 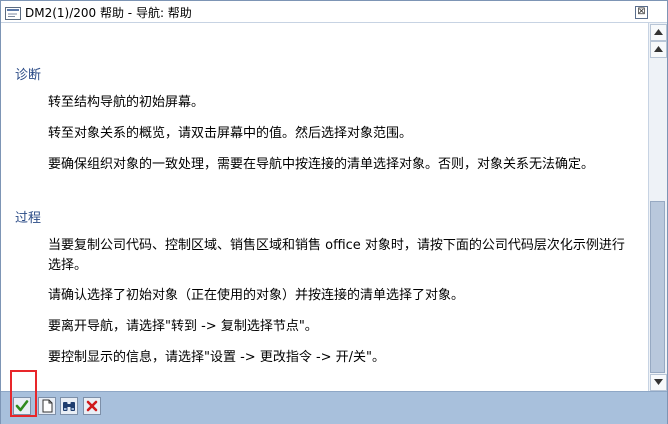 What do you see at coordinates (334, 12) in the screenshot?
I see `title-bar: DM2(1)/200 帮助 - 导航: 帮助 ⊠` at bounding box center [334, 12].